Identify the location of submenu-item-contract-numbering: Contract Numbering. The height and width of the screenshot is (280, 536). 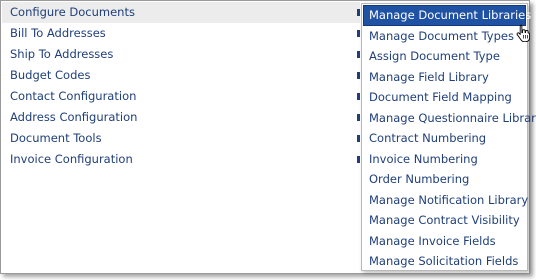
(444, 138).